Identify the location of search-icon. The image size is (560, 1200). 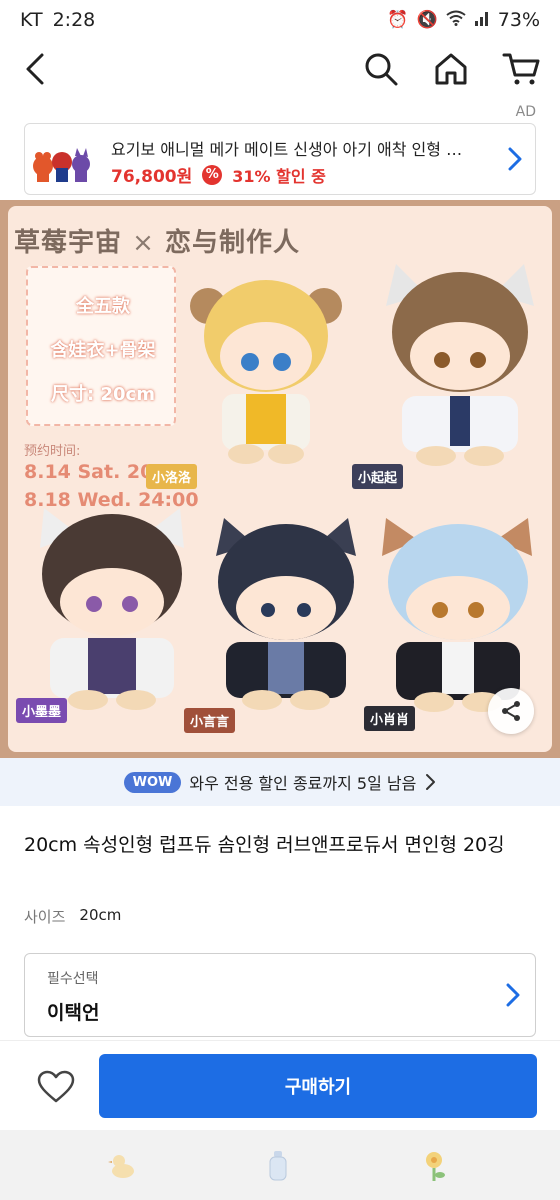
(381, 69).